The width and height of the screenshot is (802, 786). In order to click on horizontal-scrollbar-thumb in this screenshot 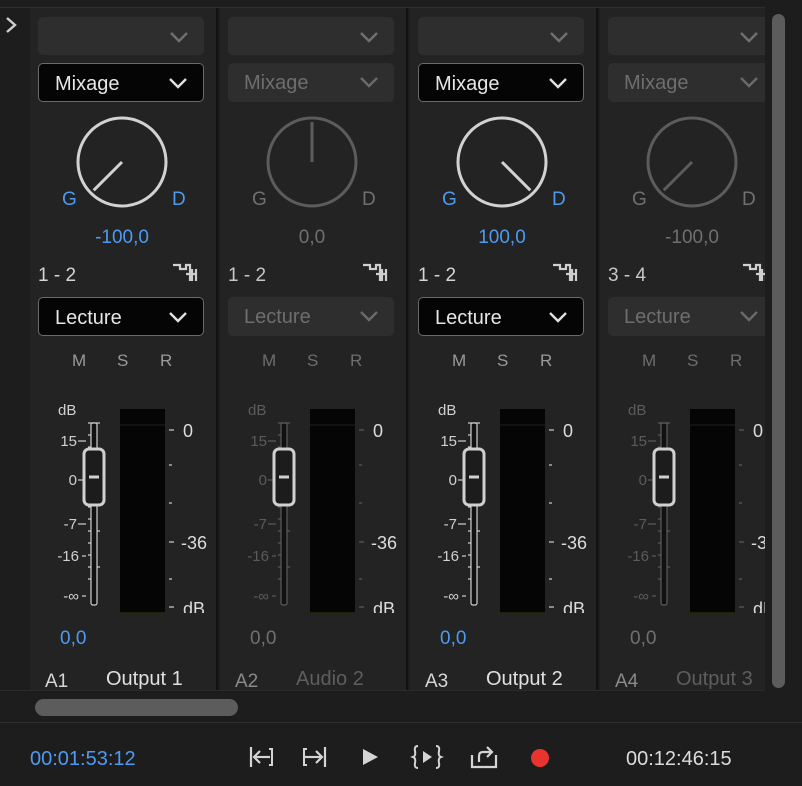, I will do `click(136, 707)`.